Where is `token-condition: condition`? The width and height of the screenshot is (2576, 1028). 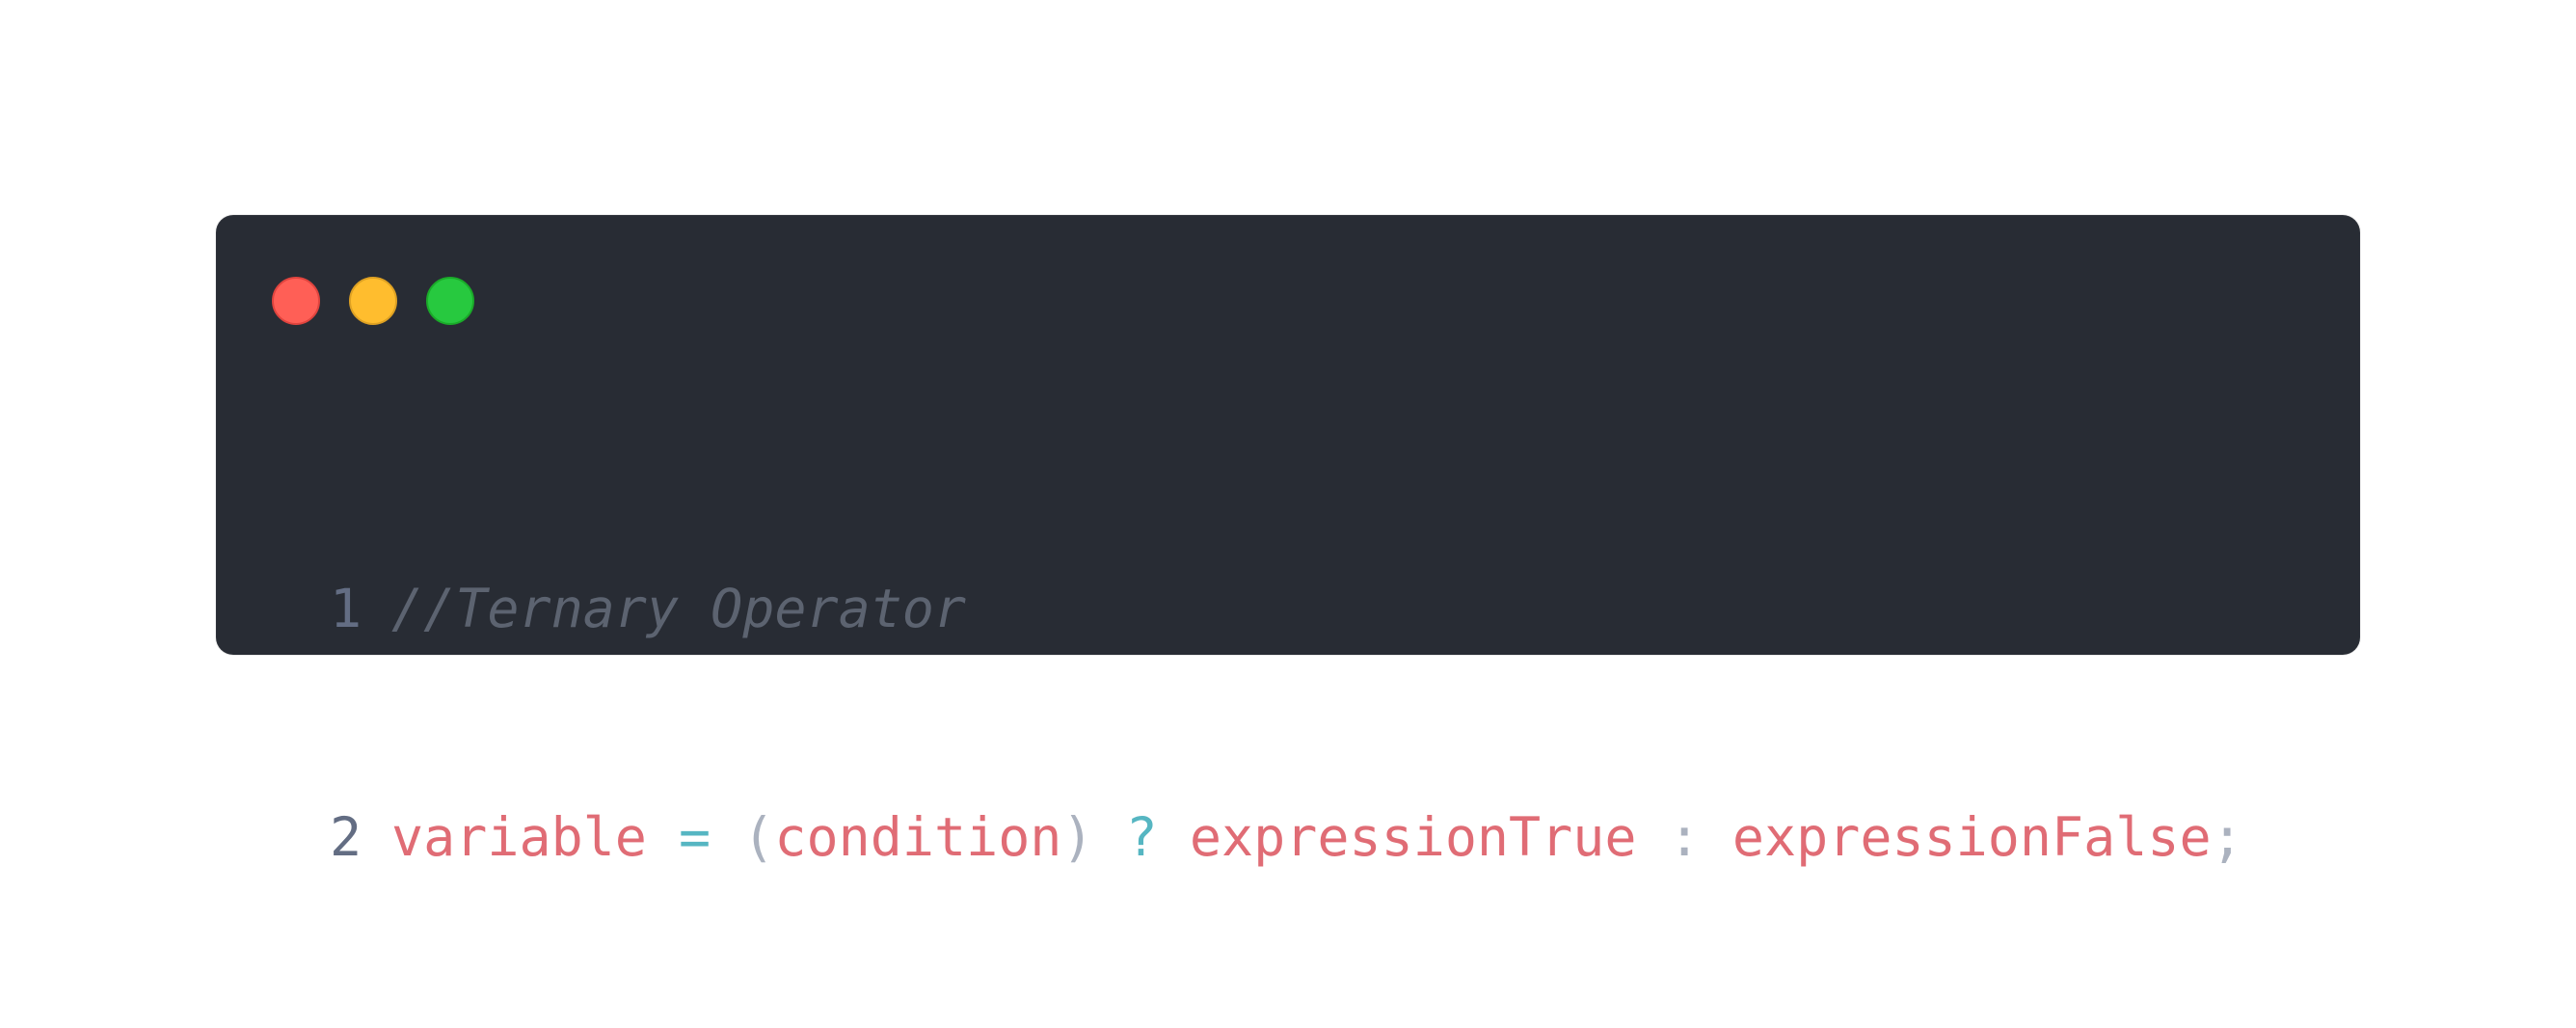
token-condition: condition is located at coordinates (918, 837).